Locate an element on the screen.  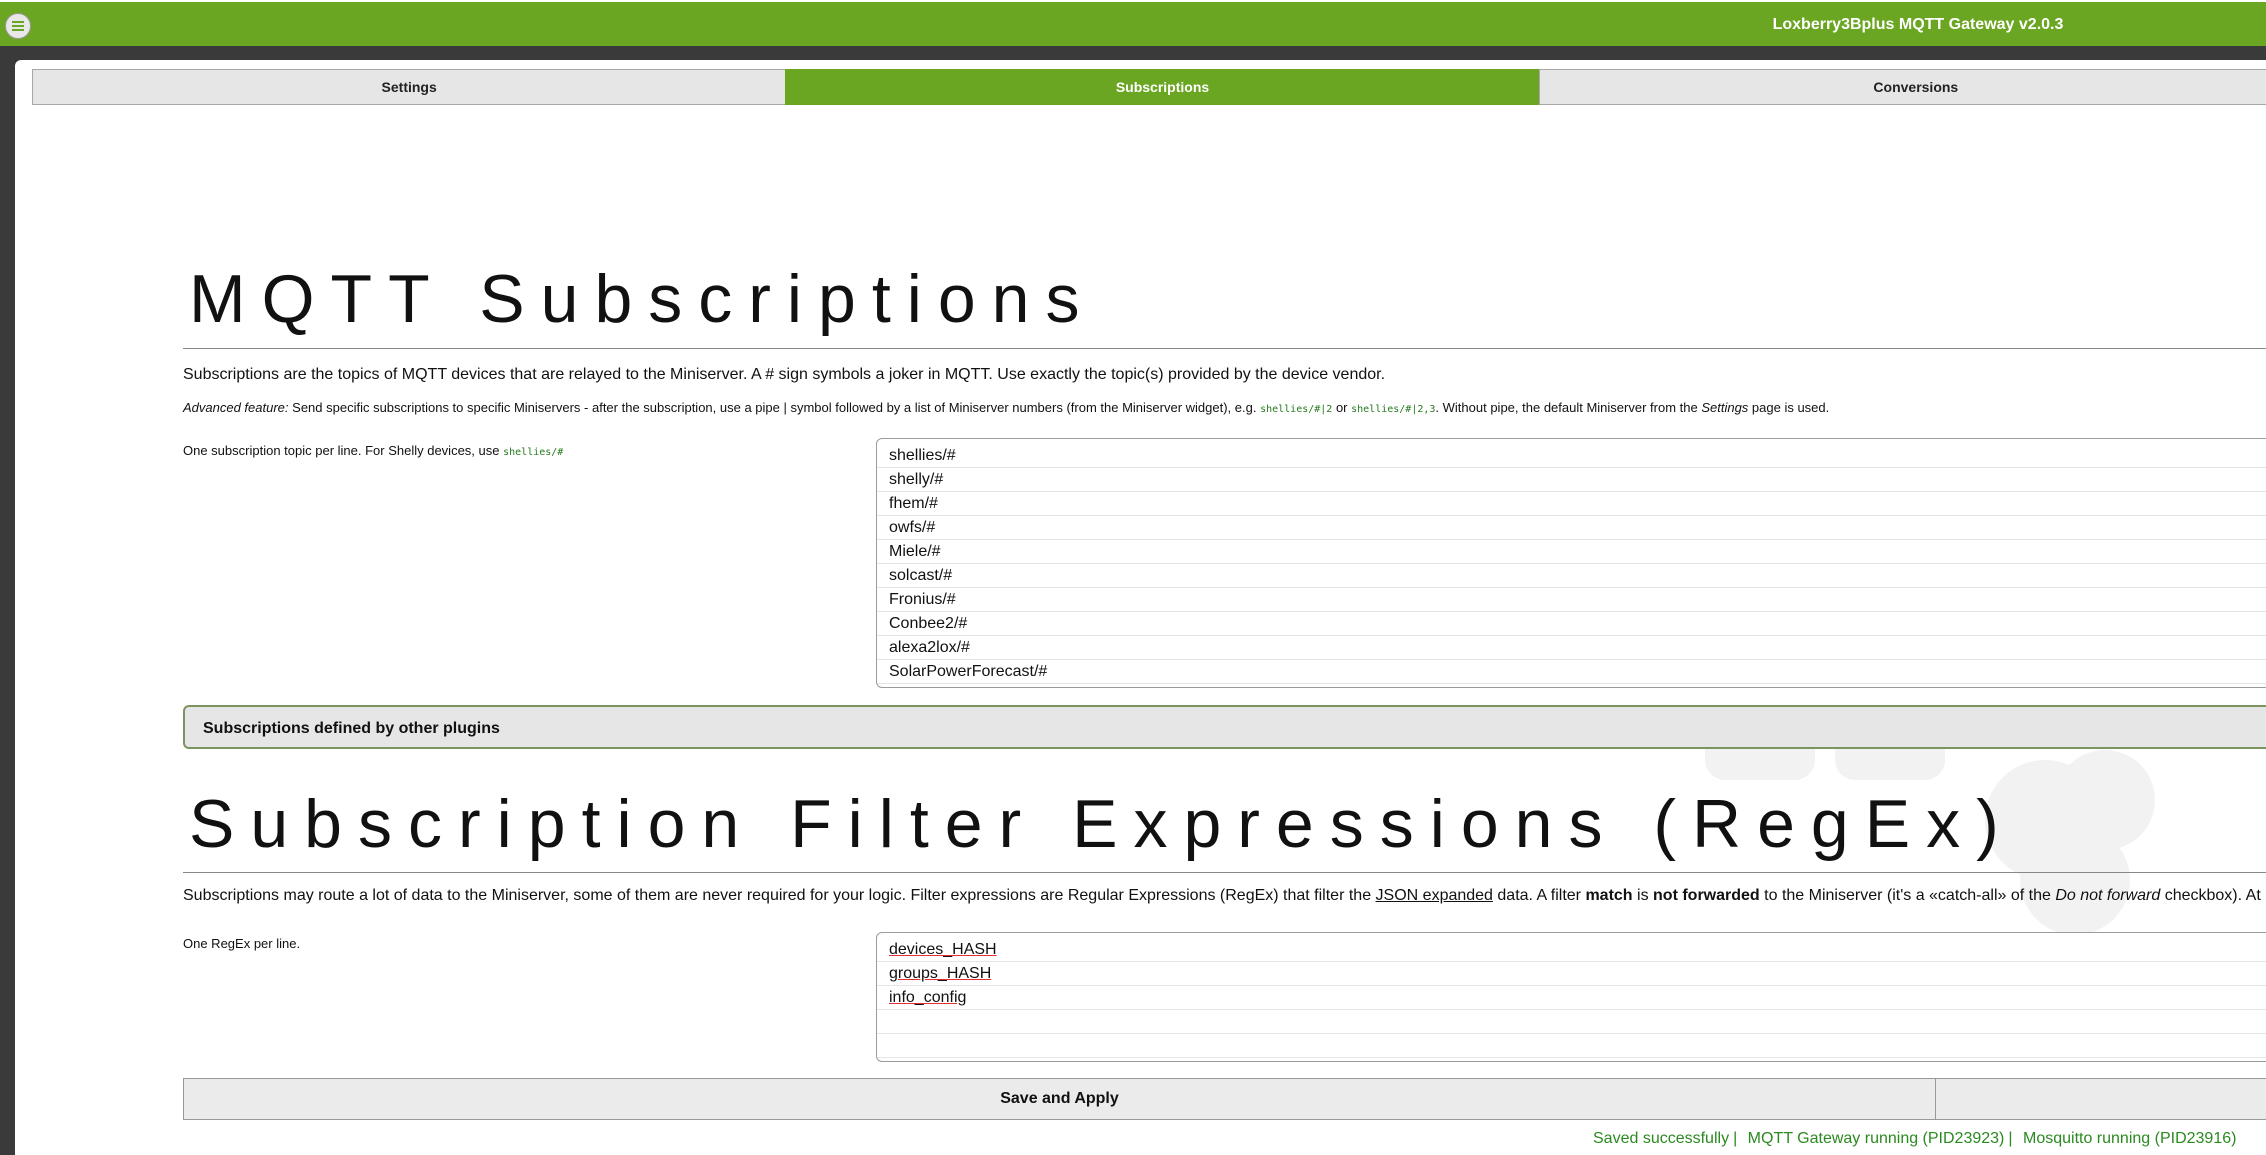
json-expanded-link: JSON expanded is located at coordinates (1434, 895).